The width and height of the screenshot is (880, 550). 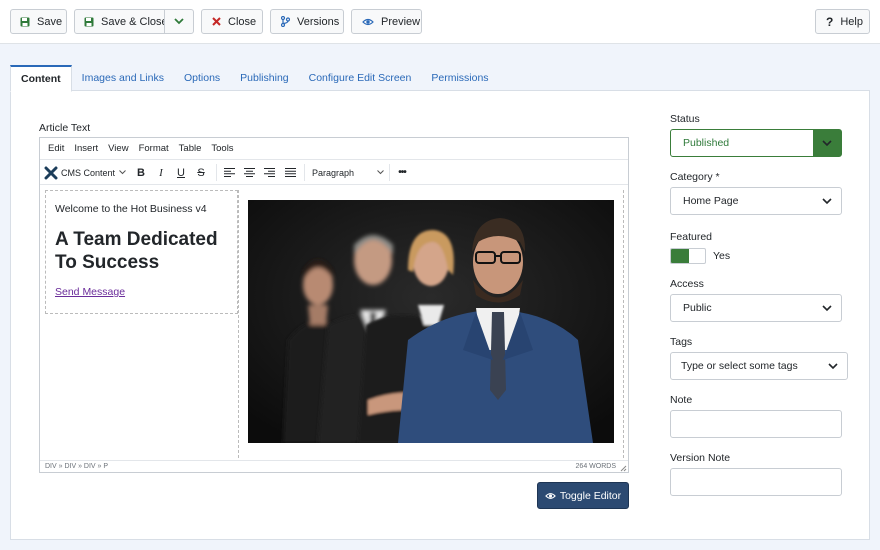 I want to click on cms-content-button: CMS Content, so click(x=87, y=172).